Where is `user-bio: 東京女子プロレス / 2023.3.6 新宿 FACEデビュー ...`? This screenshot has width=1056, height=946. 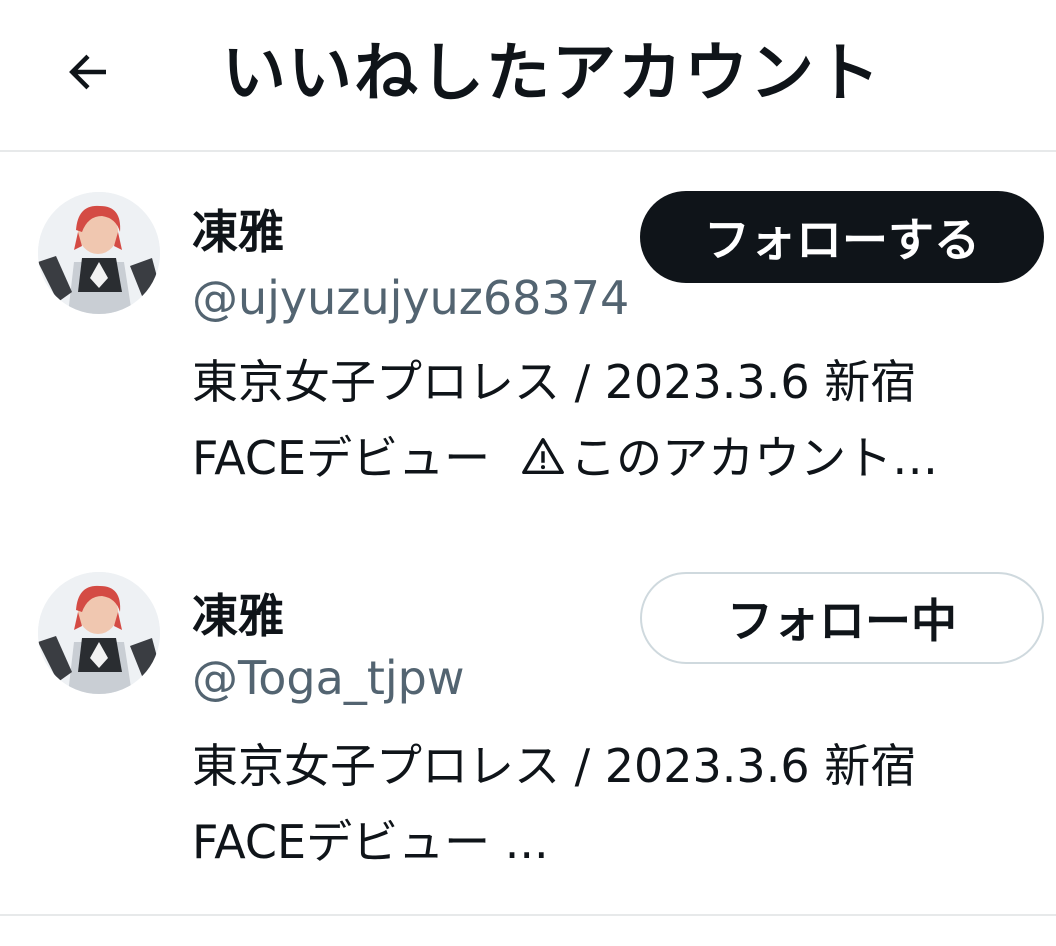
user-bio: 東京女子プロレス / 2023.3.6 新宿 FACEデビュー ... is located at coordinates (612, 804).